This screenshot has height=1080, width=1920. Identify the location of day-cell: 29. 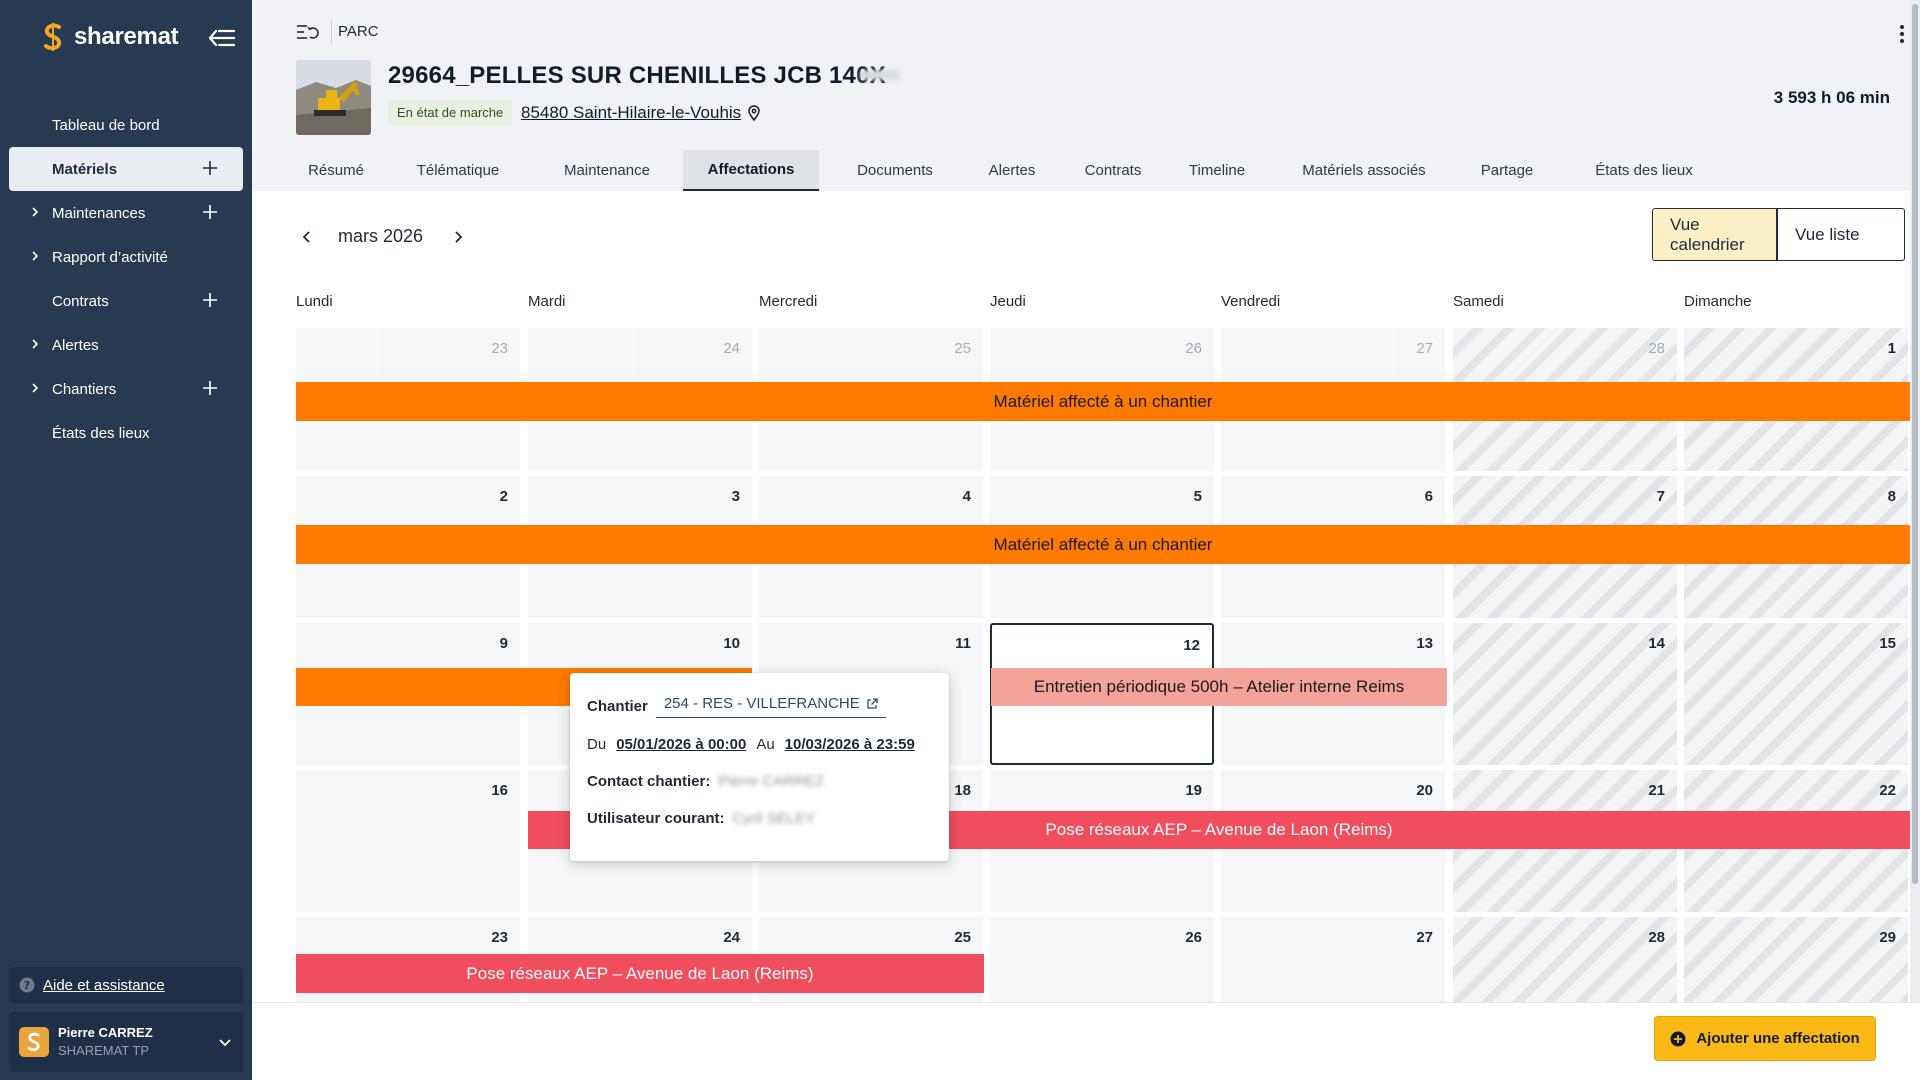
(1796, 959).